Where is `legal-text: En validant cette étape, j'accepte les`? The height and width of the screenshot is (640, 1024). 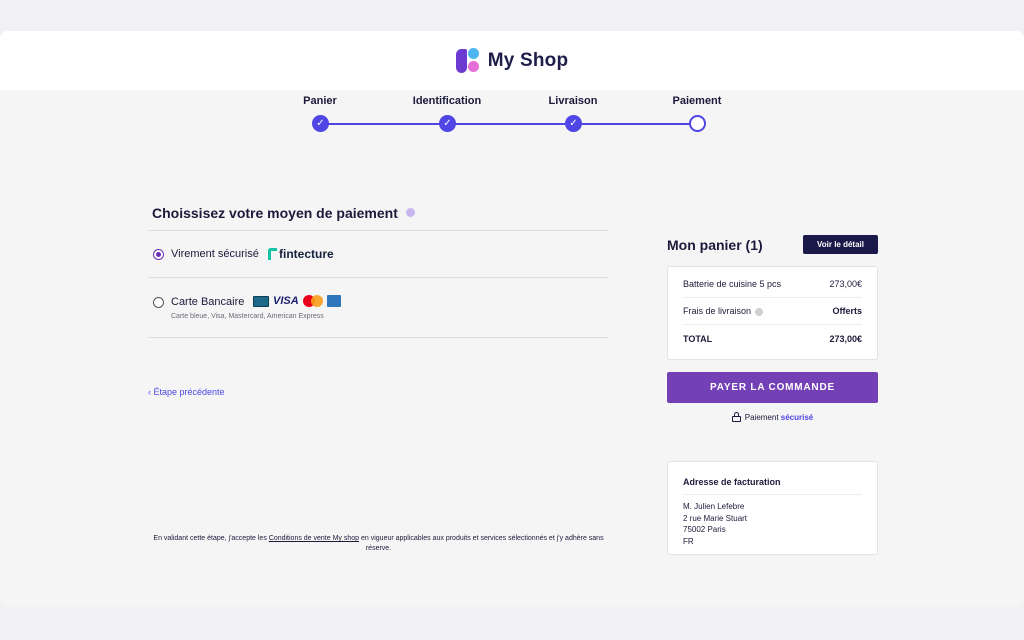 legal-text: En validant cette étape, j'accepte les is located at coordinates (211, 538).